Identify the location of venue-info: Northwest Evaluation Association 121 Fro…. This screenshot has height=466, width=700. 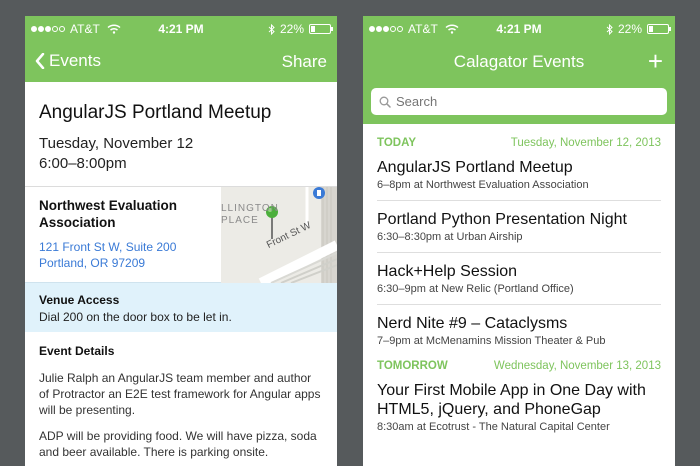
(123, 234).